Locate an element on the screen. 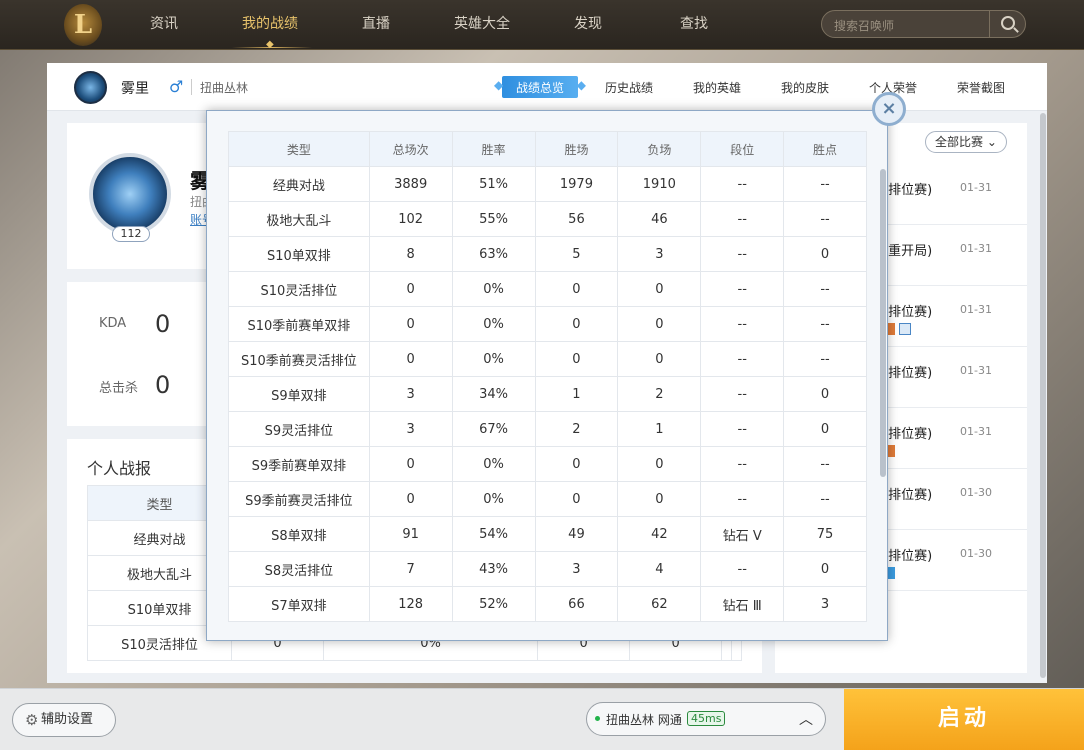 Image resolution: width=1084 pixels, height=750 pixels. nav-champions: 英雄大全 is located at coordinates (482, 25).